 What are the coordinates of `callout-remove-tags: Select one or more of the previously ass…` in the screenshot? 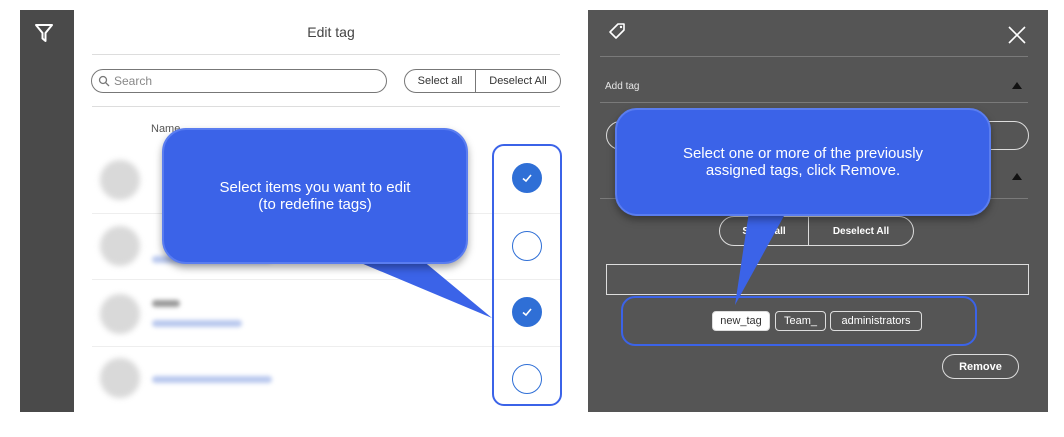 It's located at (803, 162).